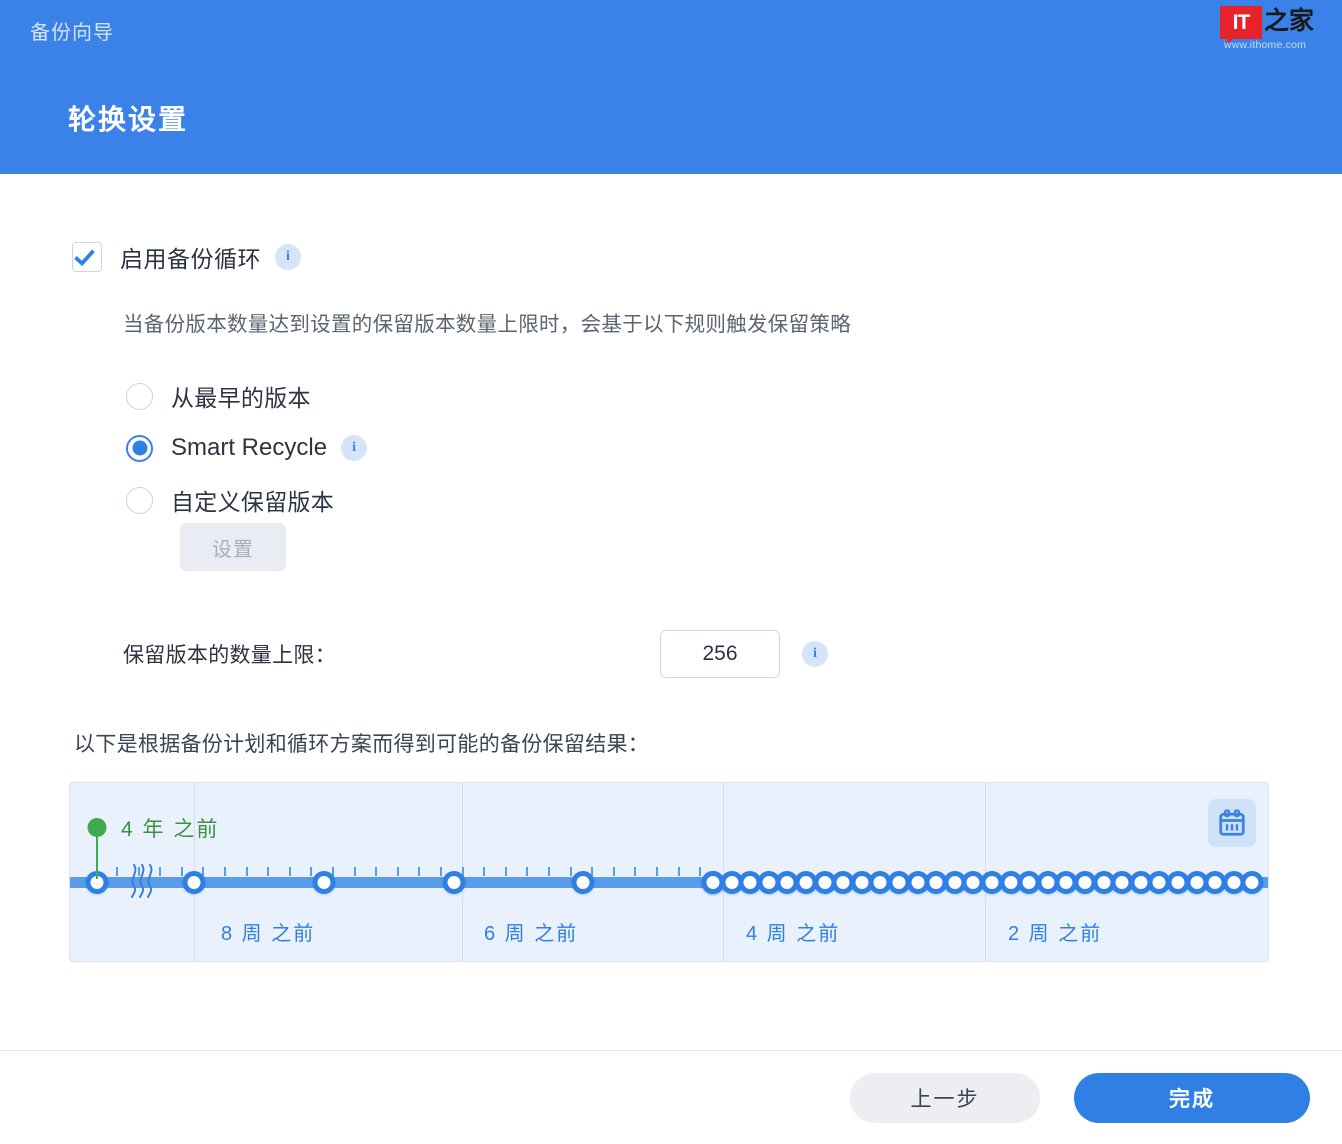 The image size is (1342, 1144). What do you see at coordinates (945, 1098) in the screenshot?
I see `previous-button: 上一步` at bounding box center [945, 1098].